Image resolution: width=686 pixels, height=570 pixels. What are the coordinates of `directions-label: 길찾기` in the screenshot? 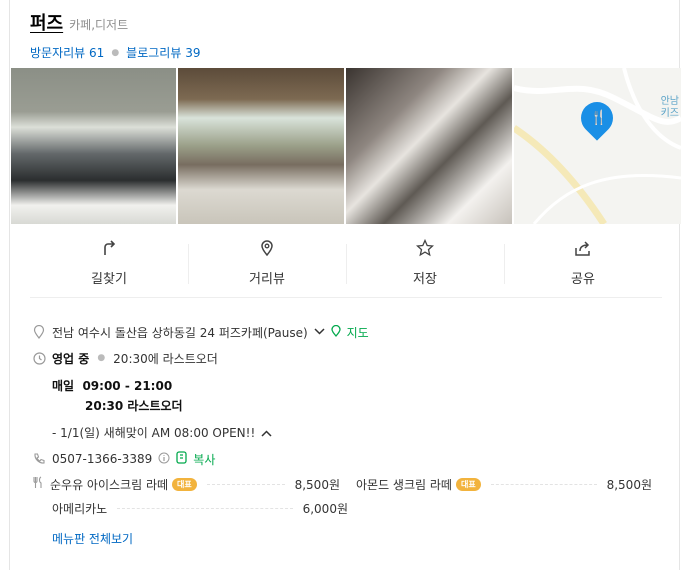 It's located at (109, 279).